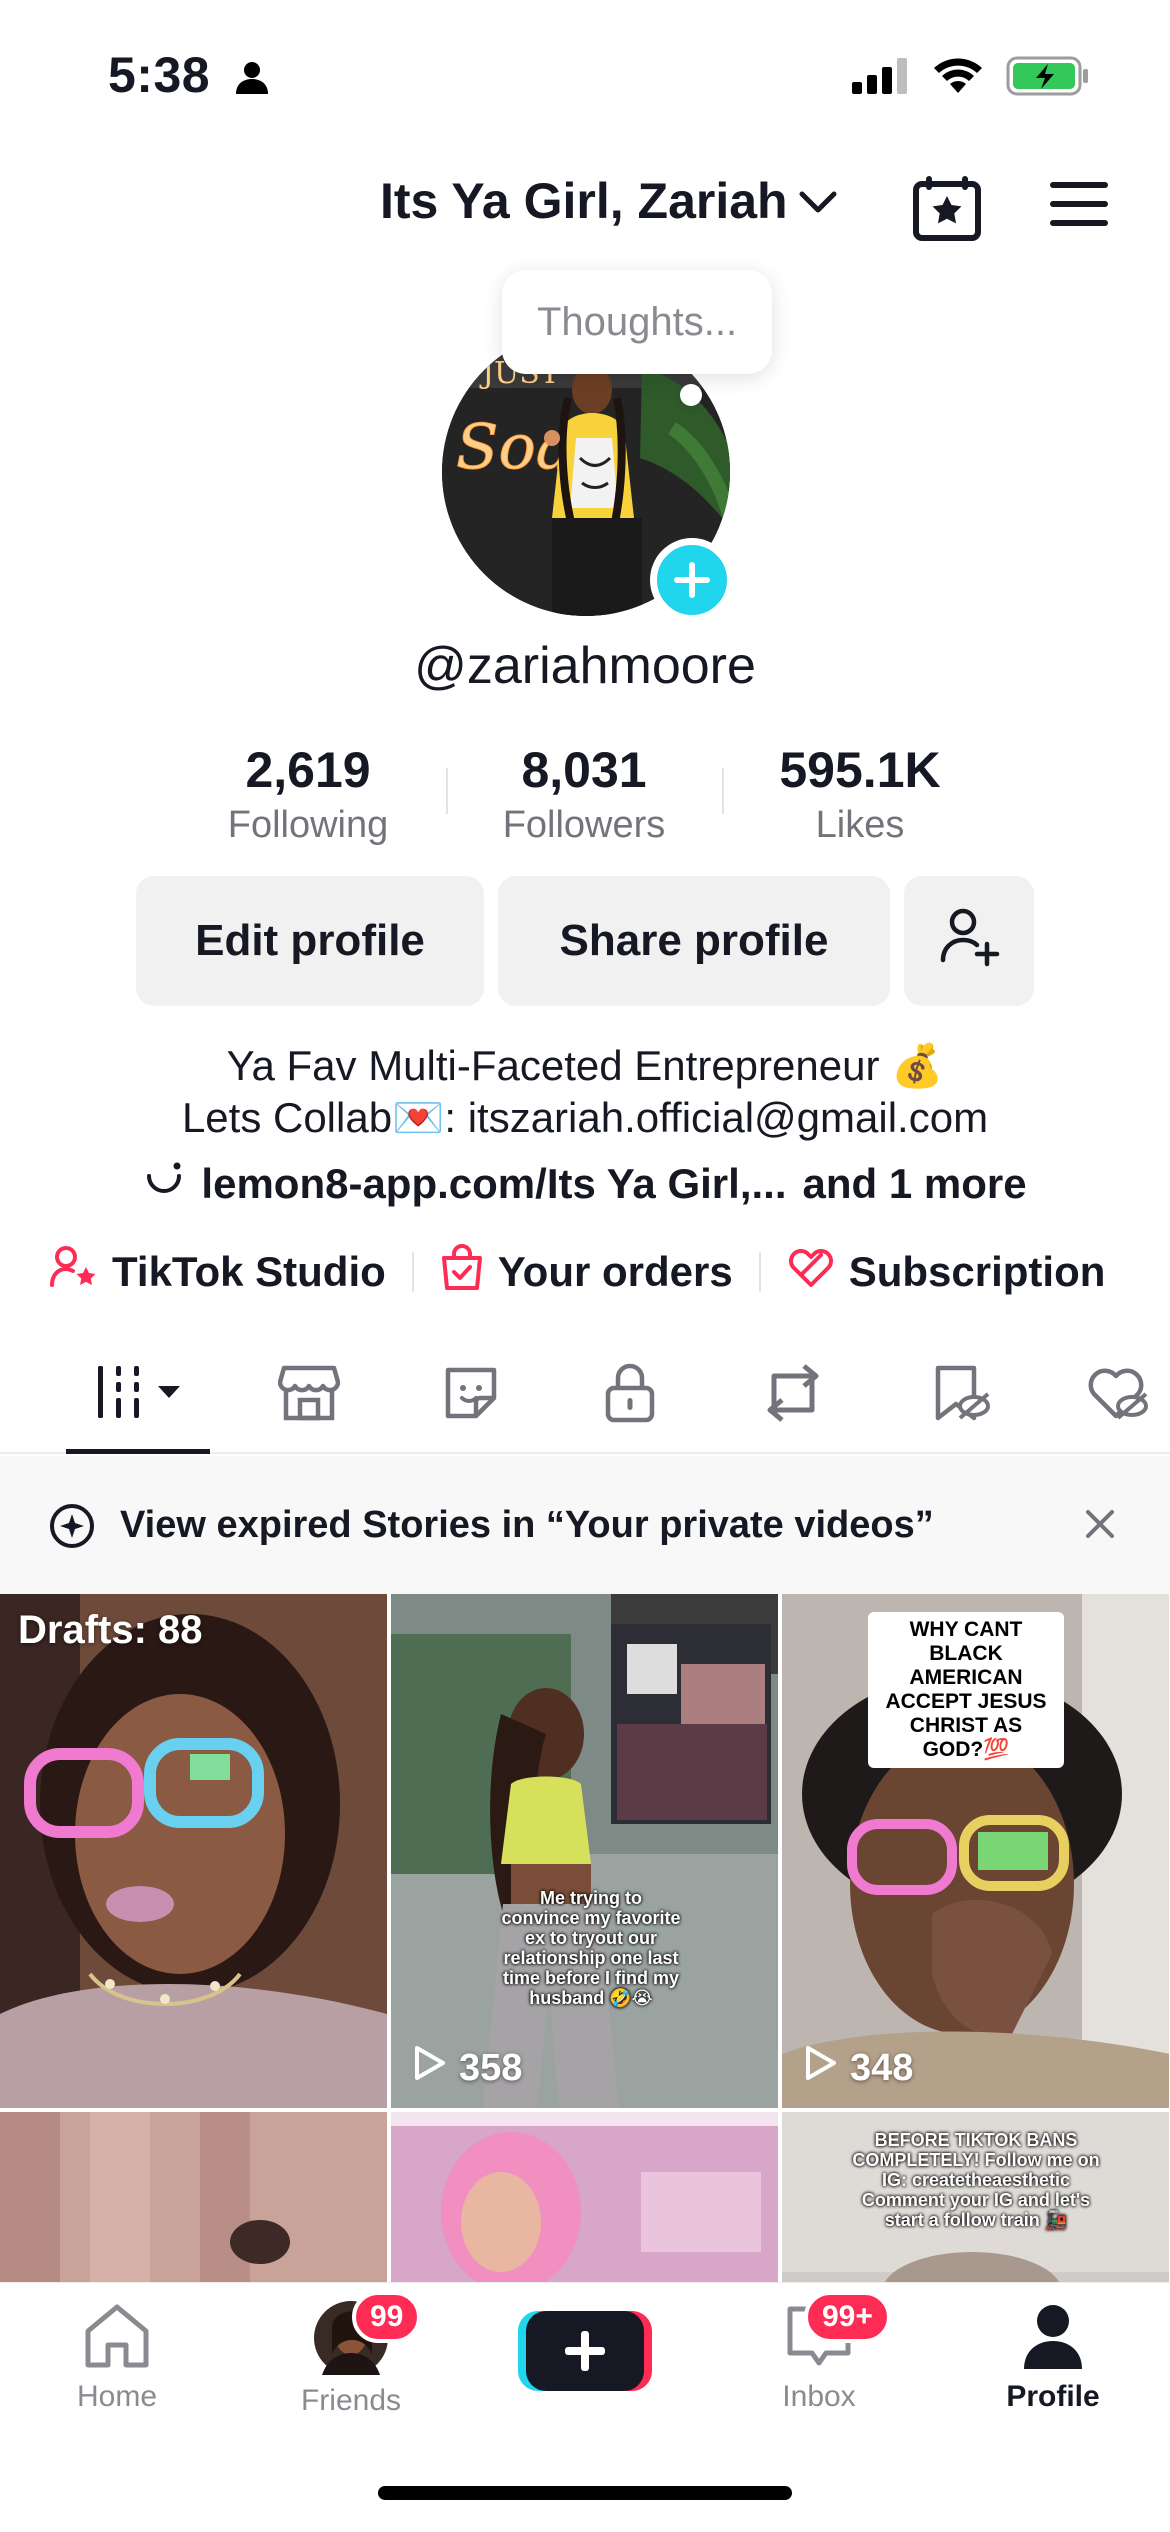 The width and height of the screenshot is (1170, 2532). What do you see at coordinates (584, 770) in the screenshot?
I see `followers-count: 8,031` at bounding box center [584, 770].